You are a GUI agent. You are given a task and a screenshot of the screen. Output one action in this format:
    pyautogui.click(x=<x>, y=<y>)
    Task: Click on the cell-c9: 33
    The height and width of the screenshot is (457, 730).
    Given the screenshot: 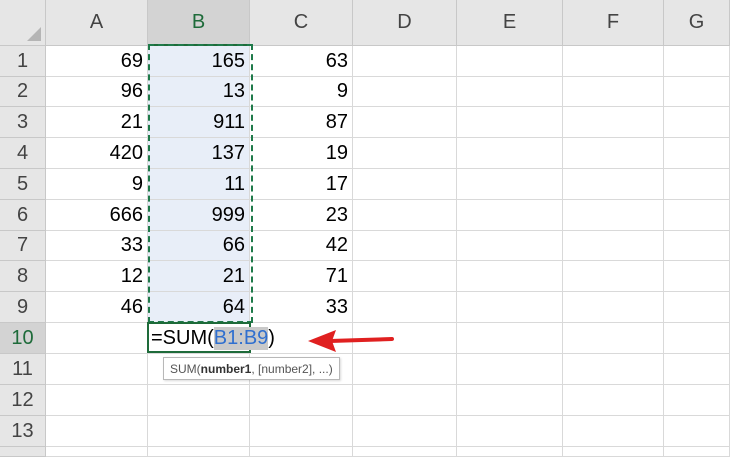 What is the action you would take?
    pyautogui.click(x=301, y=307)
    